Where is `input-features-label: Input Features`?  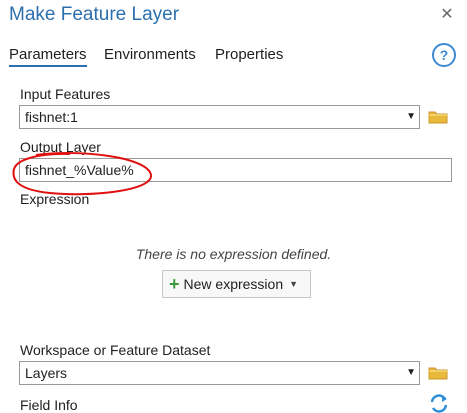 input-features-label: Input Features is located at coordinates (65, 94).